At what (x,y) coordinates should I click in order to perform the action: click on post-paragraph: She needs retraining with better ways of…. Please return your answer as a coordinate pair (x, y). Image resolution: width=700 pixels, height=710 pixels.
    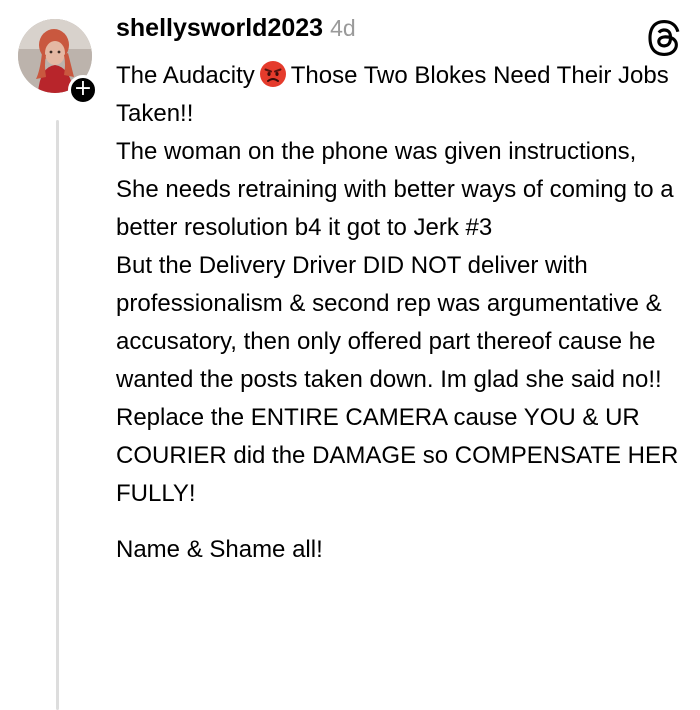
    Looking at the image, I should click on (395, 208).